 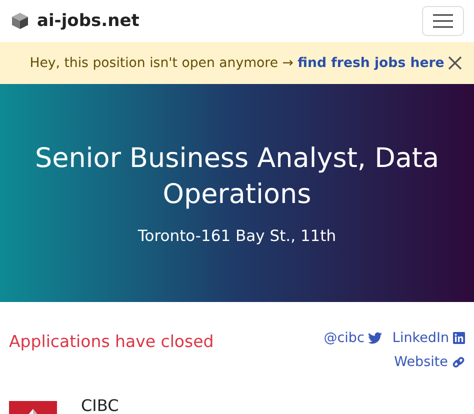 I want to click on company-name: CIBC, so click(x=100, y=405).